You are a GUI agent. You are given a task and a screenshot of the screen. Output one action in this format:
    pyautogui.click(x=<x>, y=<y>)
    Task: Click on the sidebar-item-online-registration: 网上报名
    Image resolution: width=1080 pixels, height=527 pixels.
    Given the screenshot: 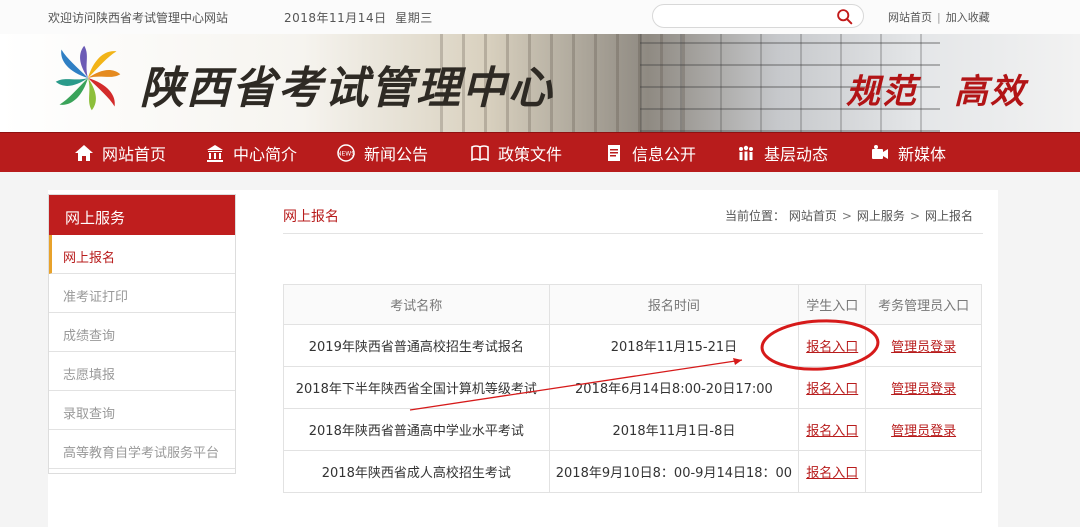 What is the action you would take?
    pyautogui.click(x=142, y=254)
    